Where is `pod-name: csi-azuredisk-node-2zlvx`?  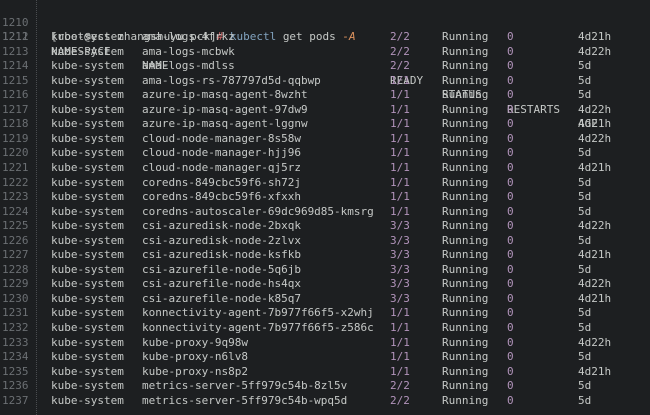 pod-name: csi-azuredisk-node-2zlvx is located at coordinates (221, 240).